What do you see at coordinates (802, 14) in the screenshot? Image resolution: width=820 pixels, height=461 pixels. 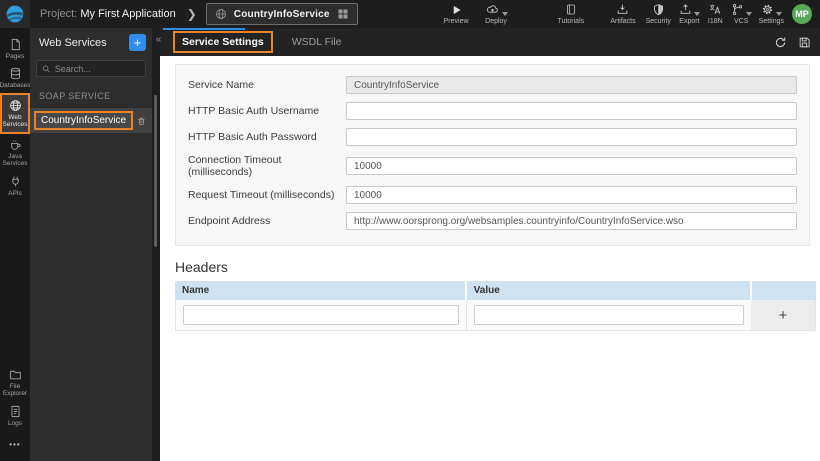 I see `user-avatar: MP` at bounding box center [802, 14].